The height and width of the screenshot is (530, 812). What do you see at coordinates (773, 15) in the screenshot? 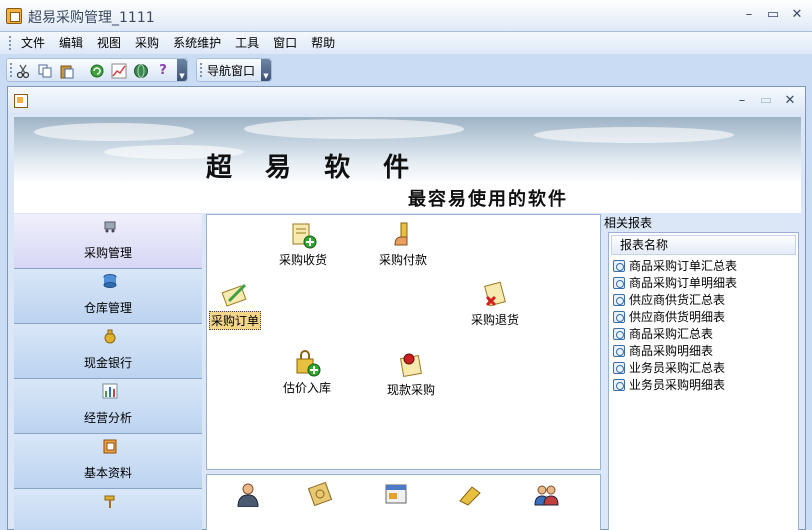
I see `maximize-button: ▭` at bounding box center [773, 15].